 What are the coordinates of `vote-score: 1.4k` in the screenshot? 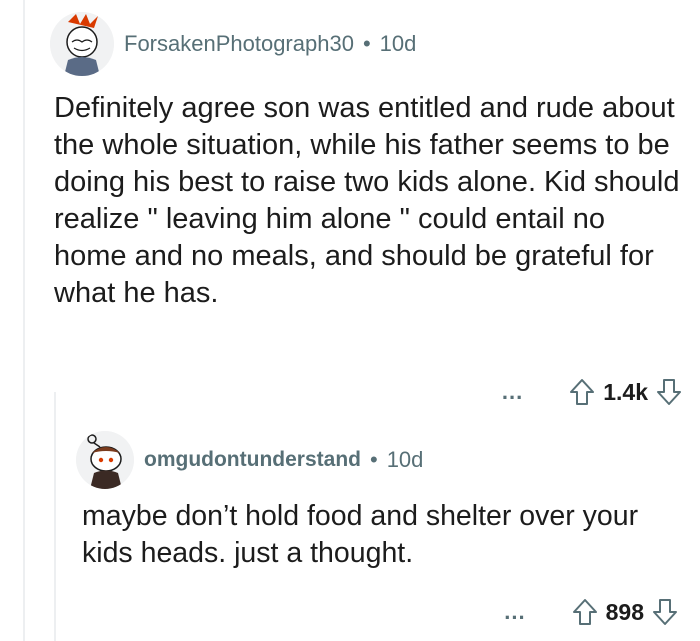 It's located at (625, 391).